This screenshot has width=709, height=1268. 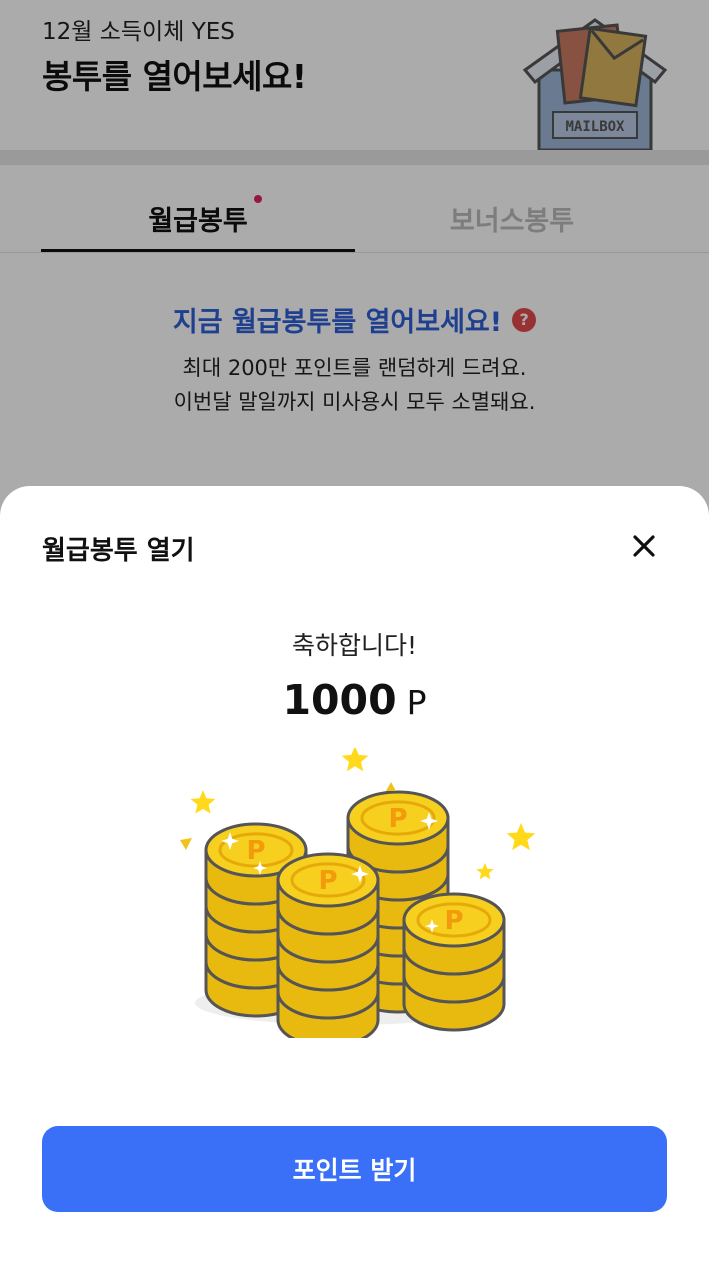 What do you see at coordinates (354, 1169) in the screenshot?
I see `receive-points-button: 포인트 받기` at bounding box center [354, 1169].